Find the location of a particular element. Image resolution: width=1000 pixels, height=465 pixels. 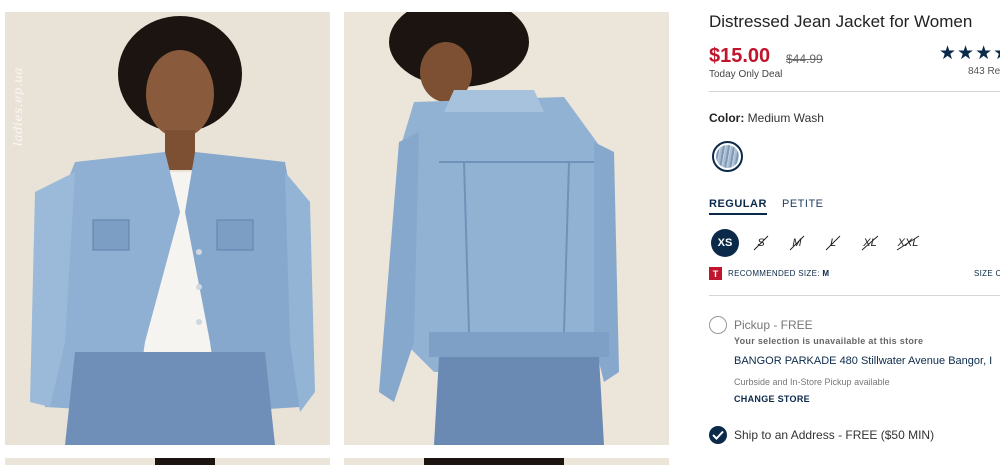

ship-radio is located at coordinates (718, 435).